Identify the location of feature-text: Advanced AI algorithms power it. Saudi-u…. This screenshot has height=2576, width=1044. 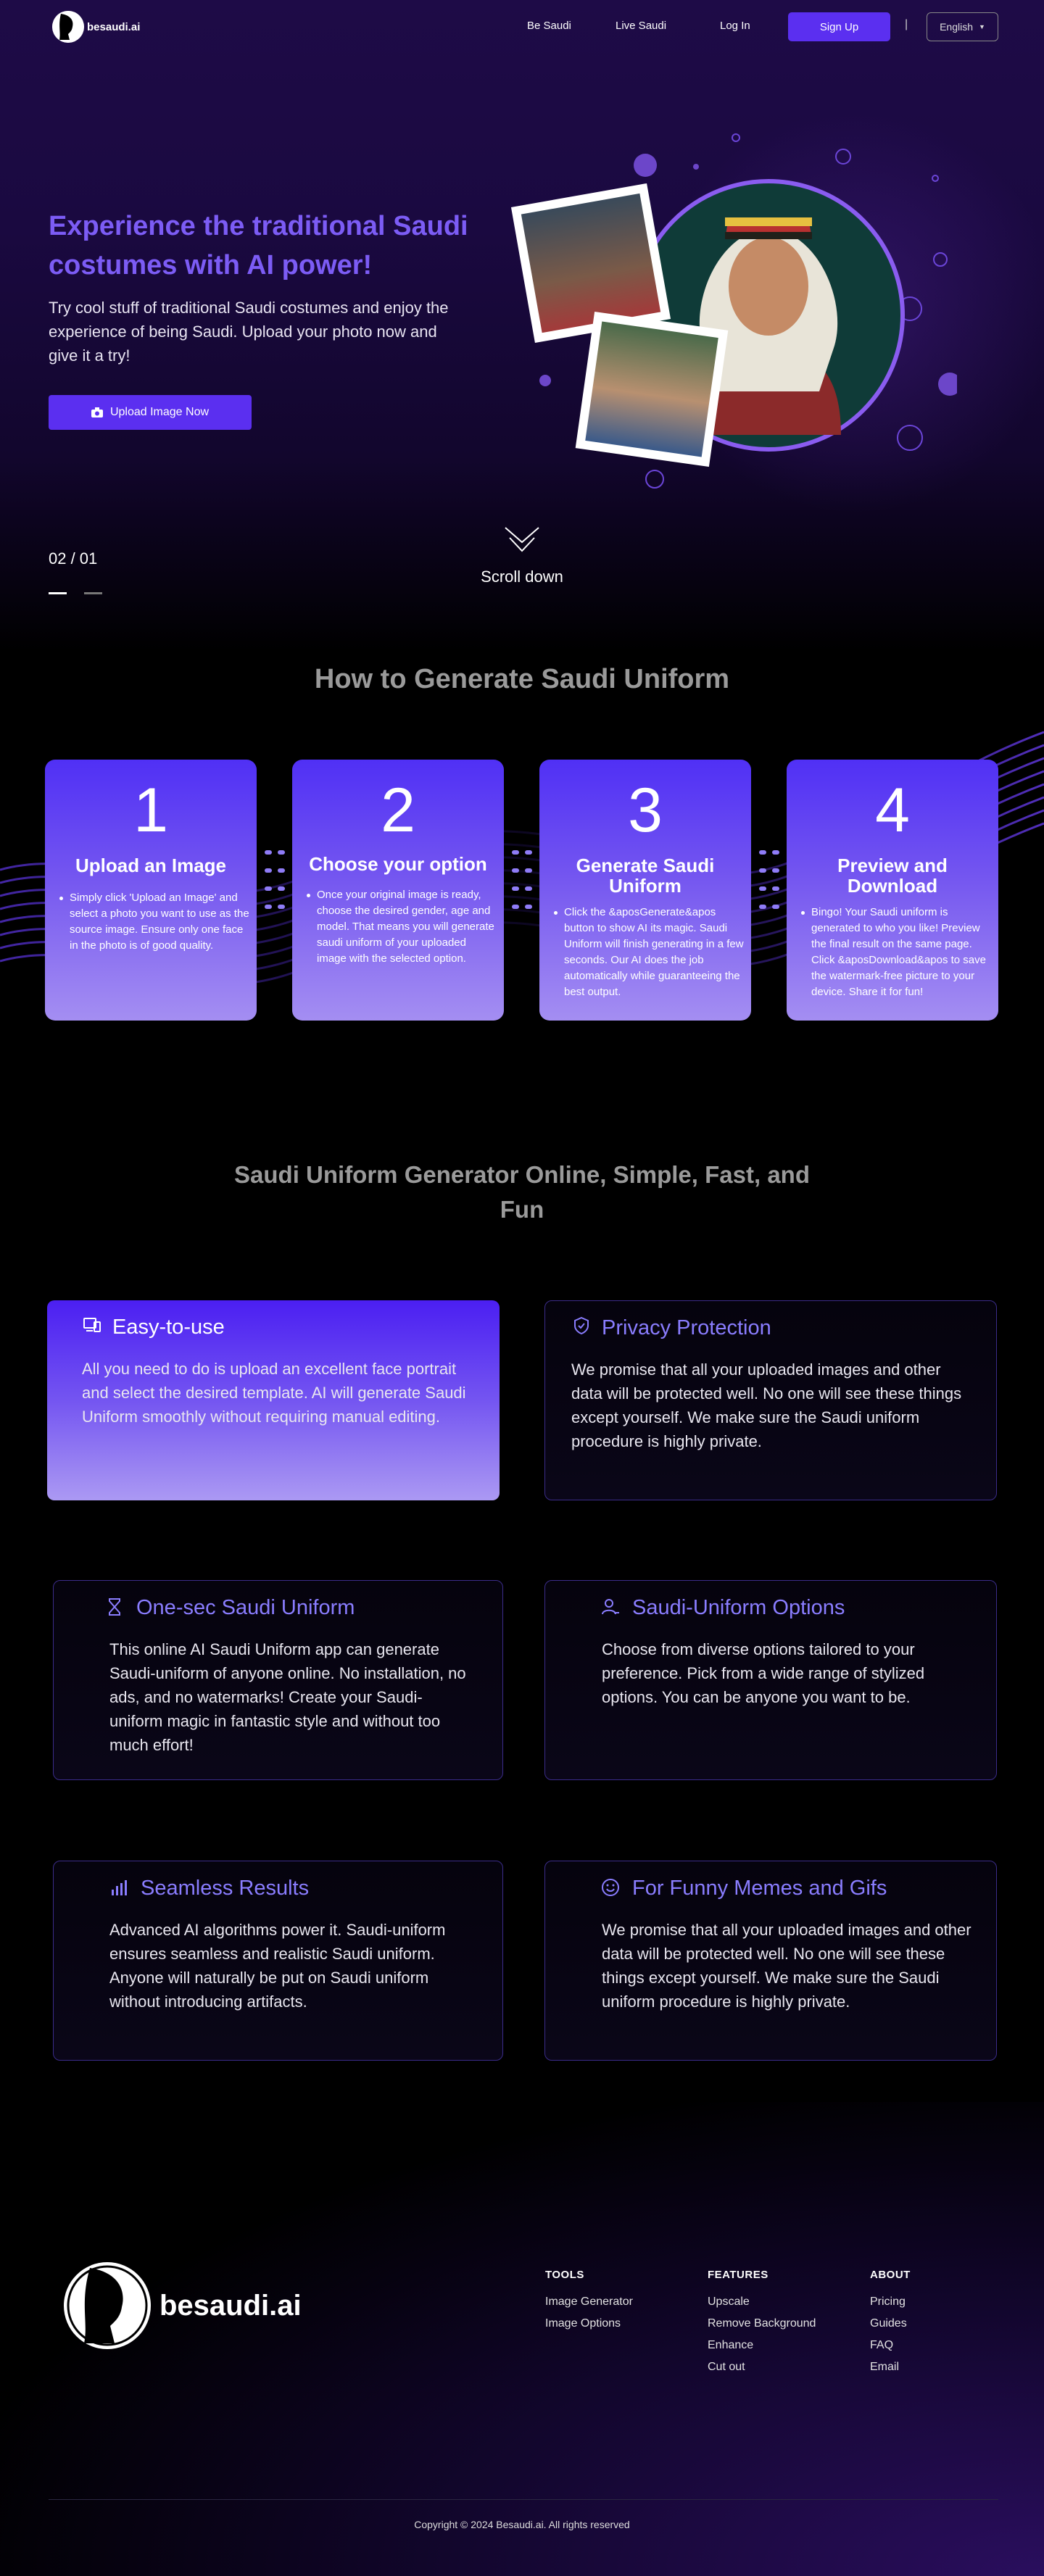
(277, 1966).